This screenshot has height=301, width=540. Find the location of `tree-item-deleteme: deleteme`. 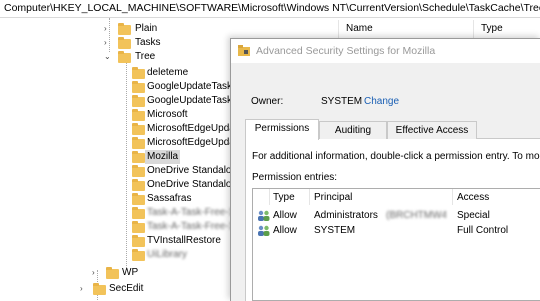

tree-item-deleteme: deleteme is located at coordinates (181, 73).